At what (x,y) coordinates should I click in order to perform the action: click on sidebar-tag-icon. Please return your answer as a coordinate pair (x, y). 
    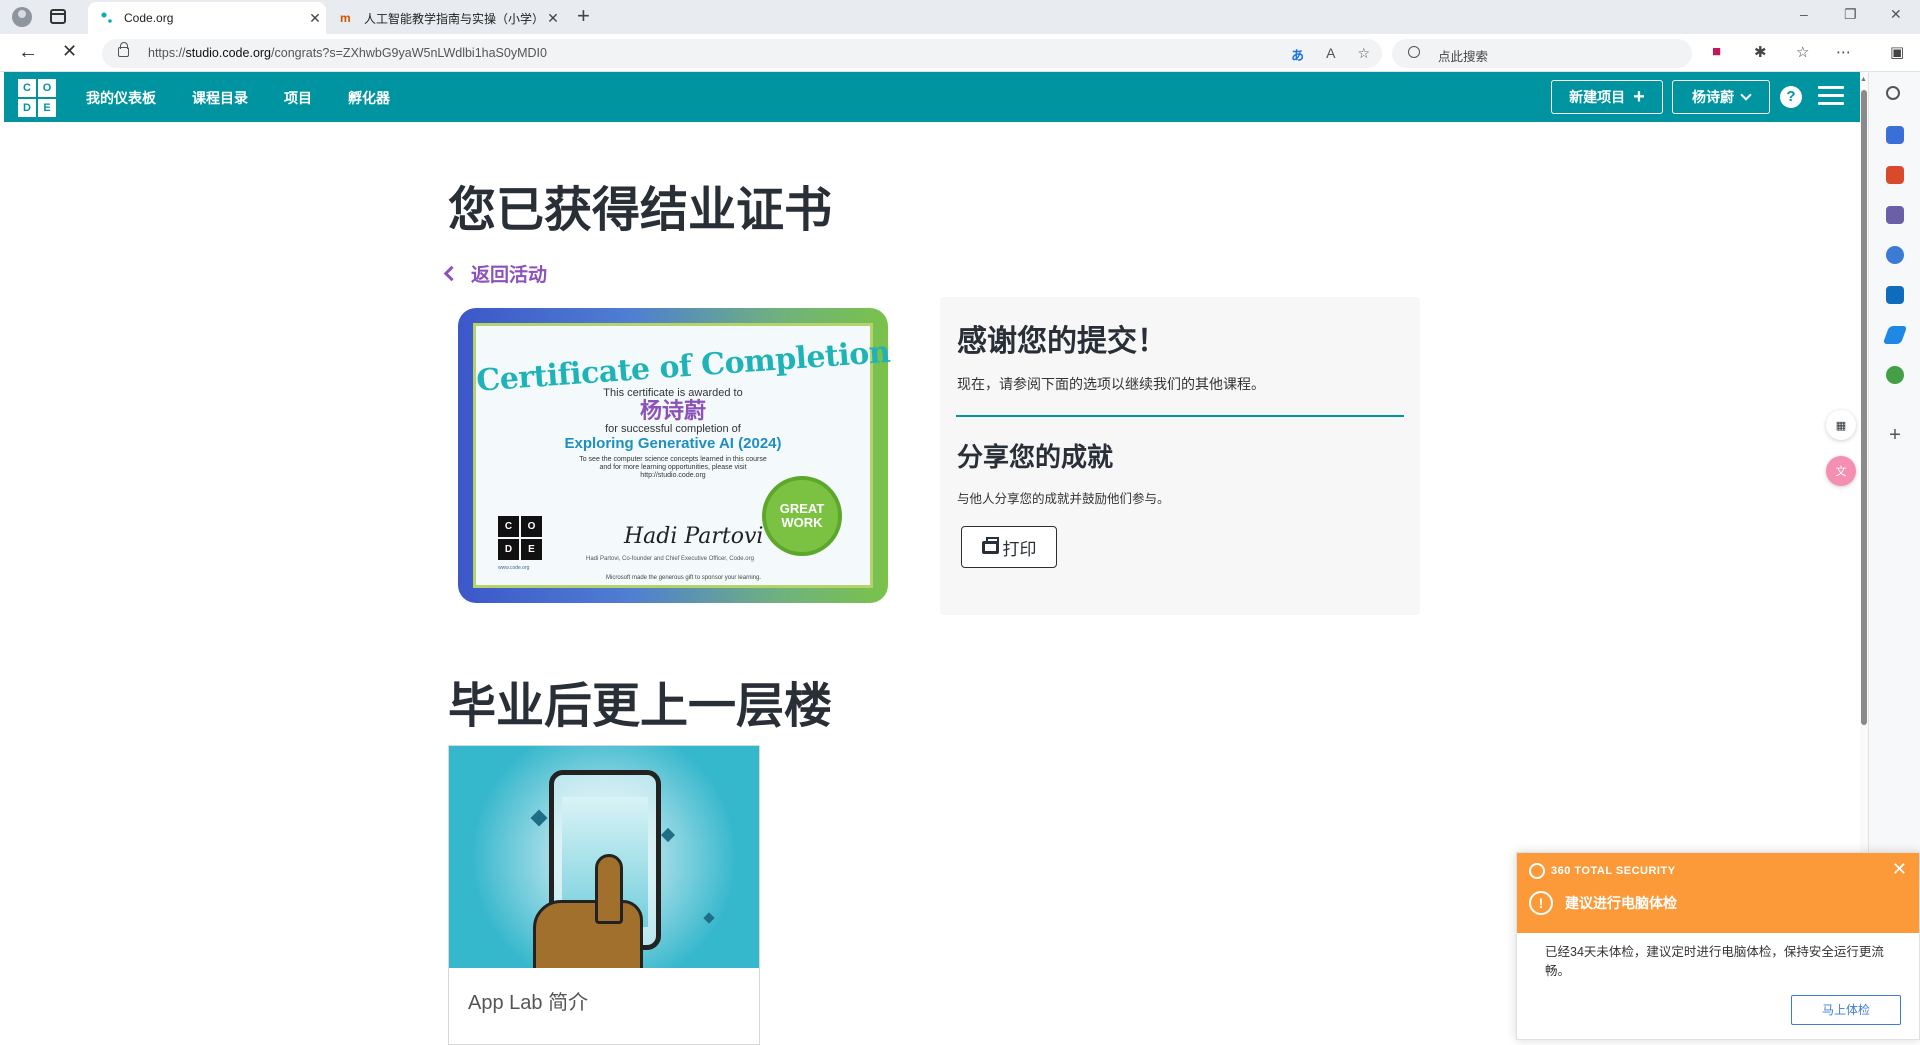
    Looking at the image, I should click on (1895, 135).